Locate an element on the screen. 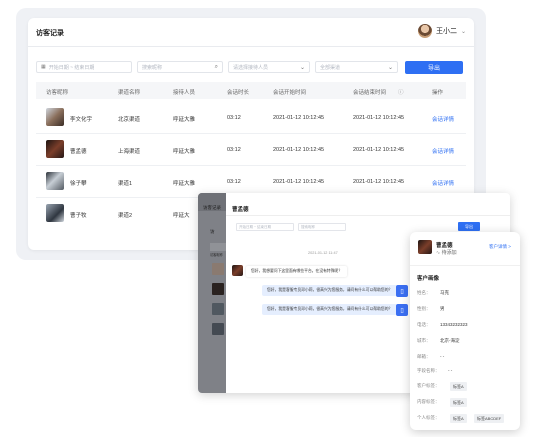  date-range-picker: ▦ 开始日期 ~ 结束日期 is located at coordinates (84, 67).